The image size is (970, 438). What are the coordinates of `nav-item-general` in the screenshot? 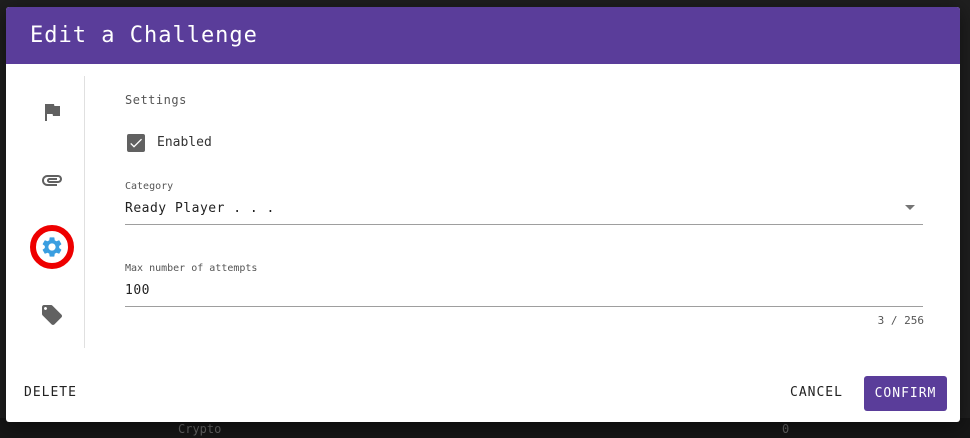 It's located at (52, 112).